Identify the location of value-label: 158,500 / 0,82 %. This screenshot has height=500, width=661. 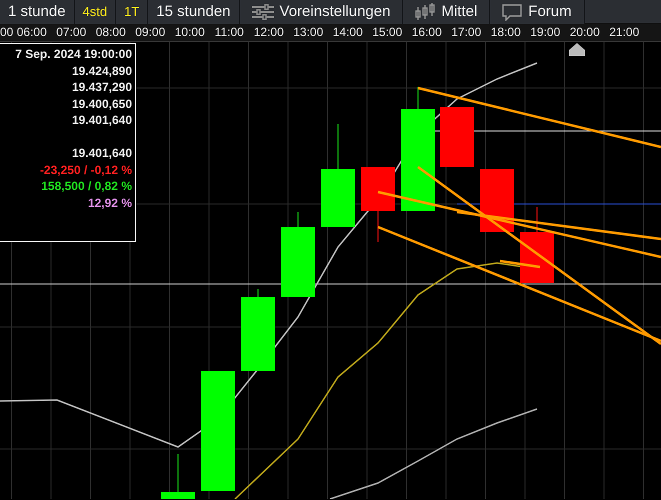
(86, 186).